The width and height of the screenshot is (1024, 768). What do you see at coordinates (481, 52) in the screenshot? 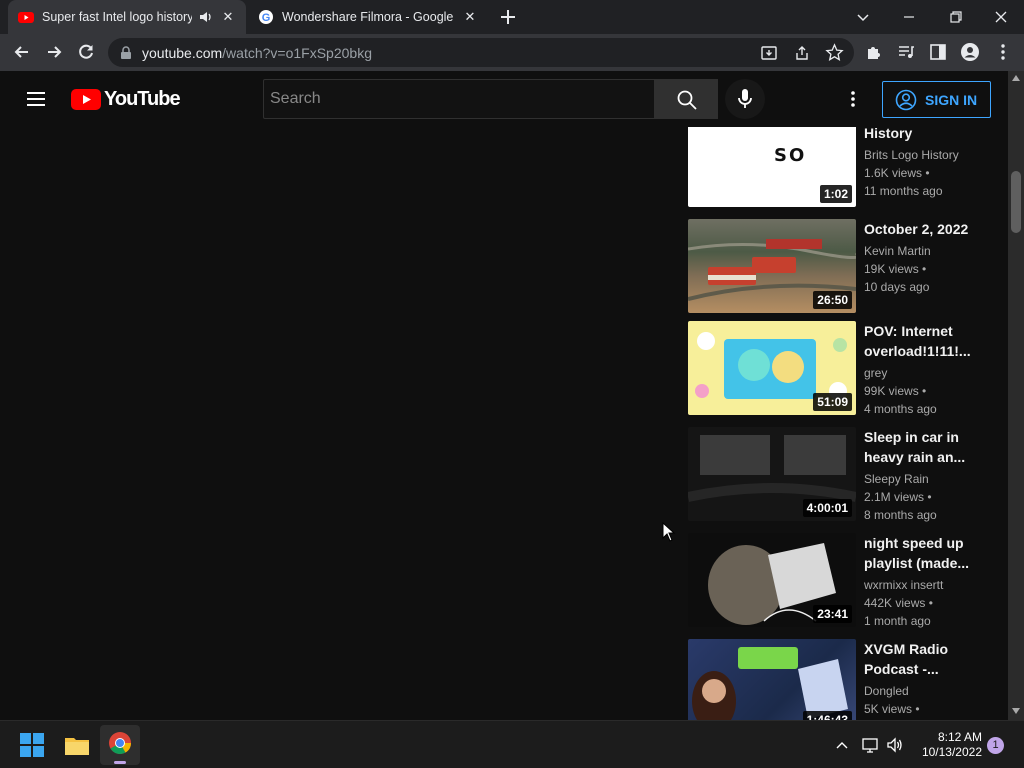
I see `address-bar: youtube.com/watch?v=o1FxSp20bkg` at bounding box center [481, 52].